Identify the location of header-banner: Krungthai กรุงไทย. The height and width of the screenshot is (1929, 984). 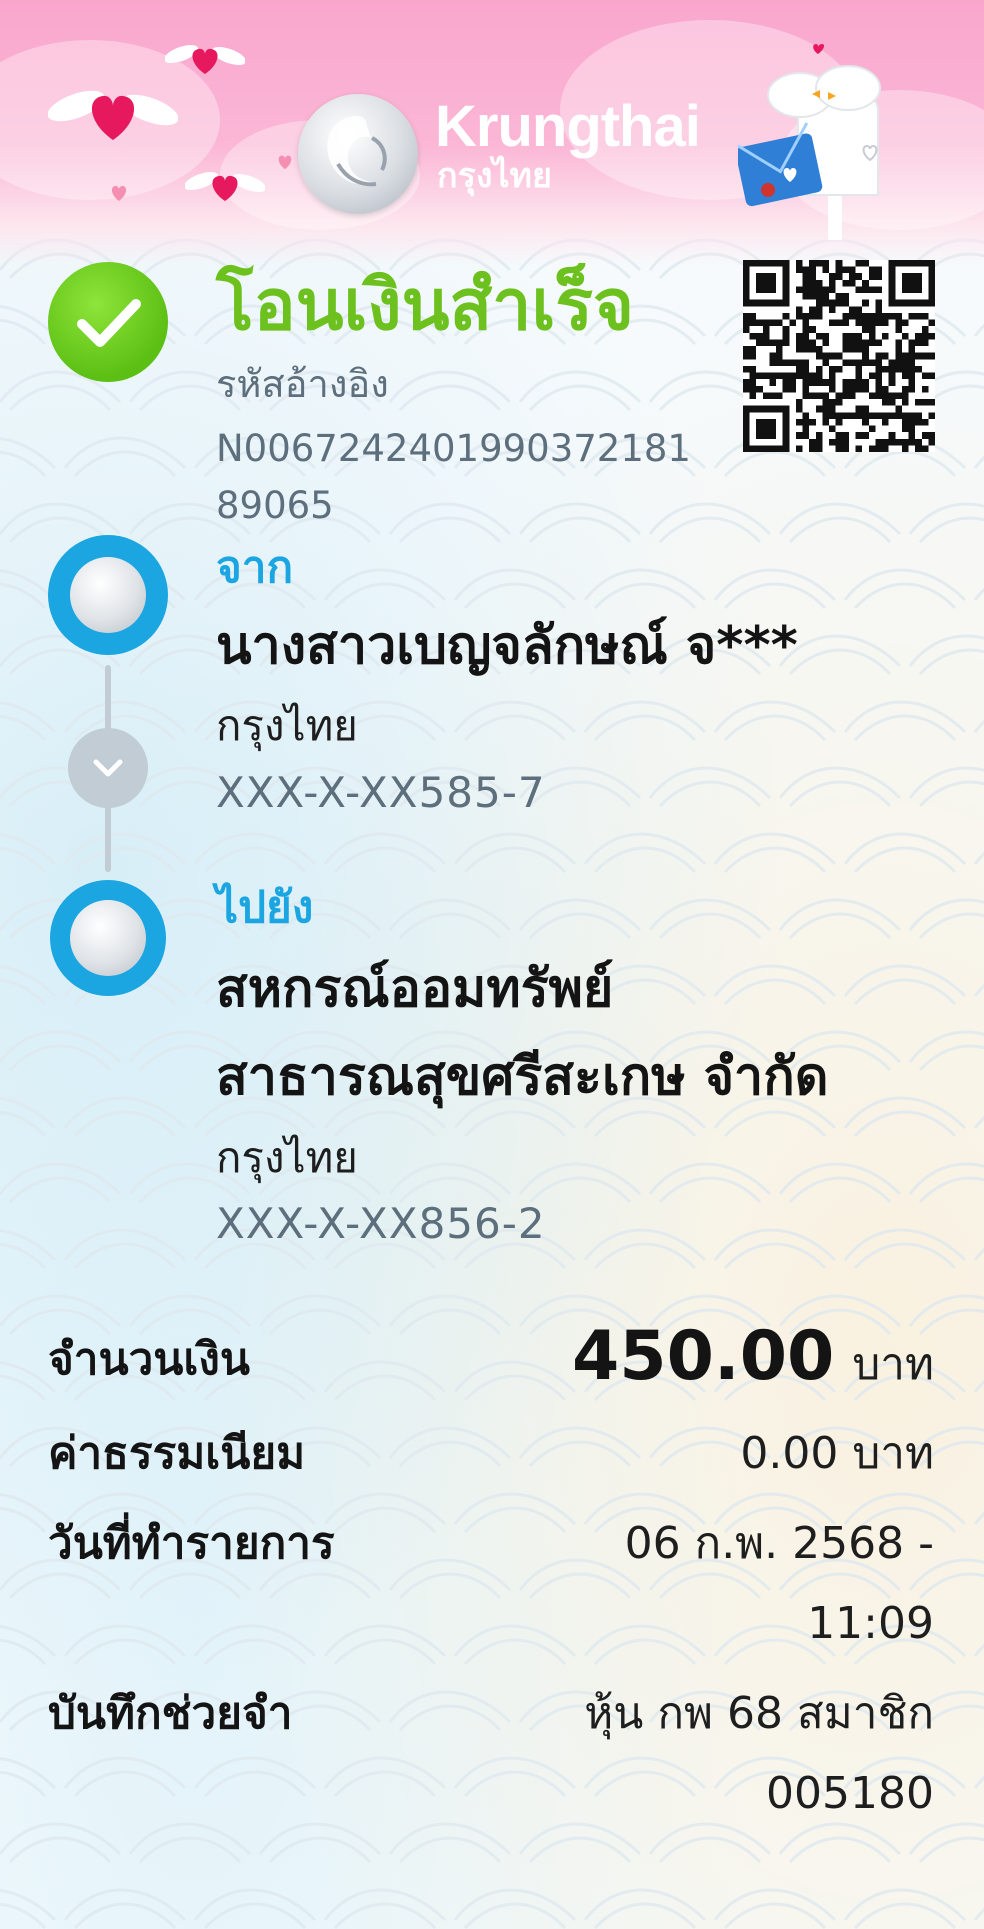
(492, 132).